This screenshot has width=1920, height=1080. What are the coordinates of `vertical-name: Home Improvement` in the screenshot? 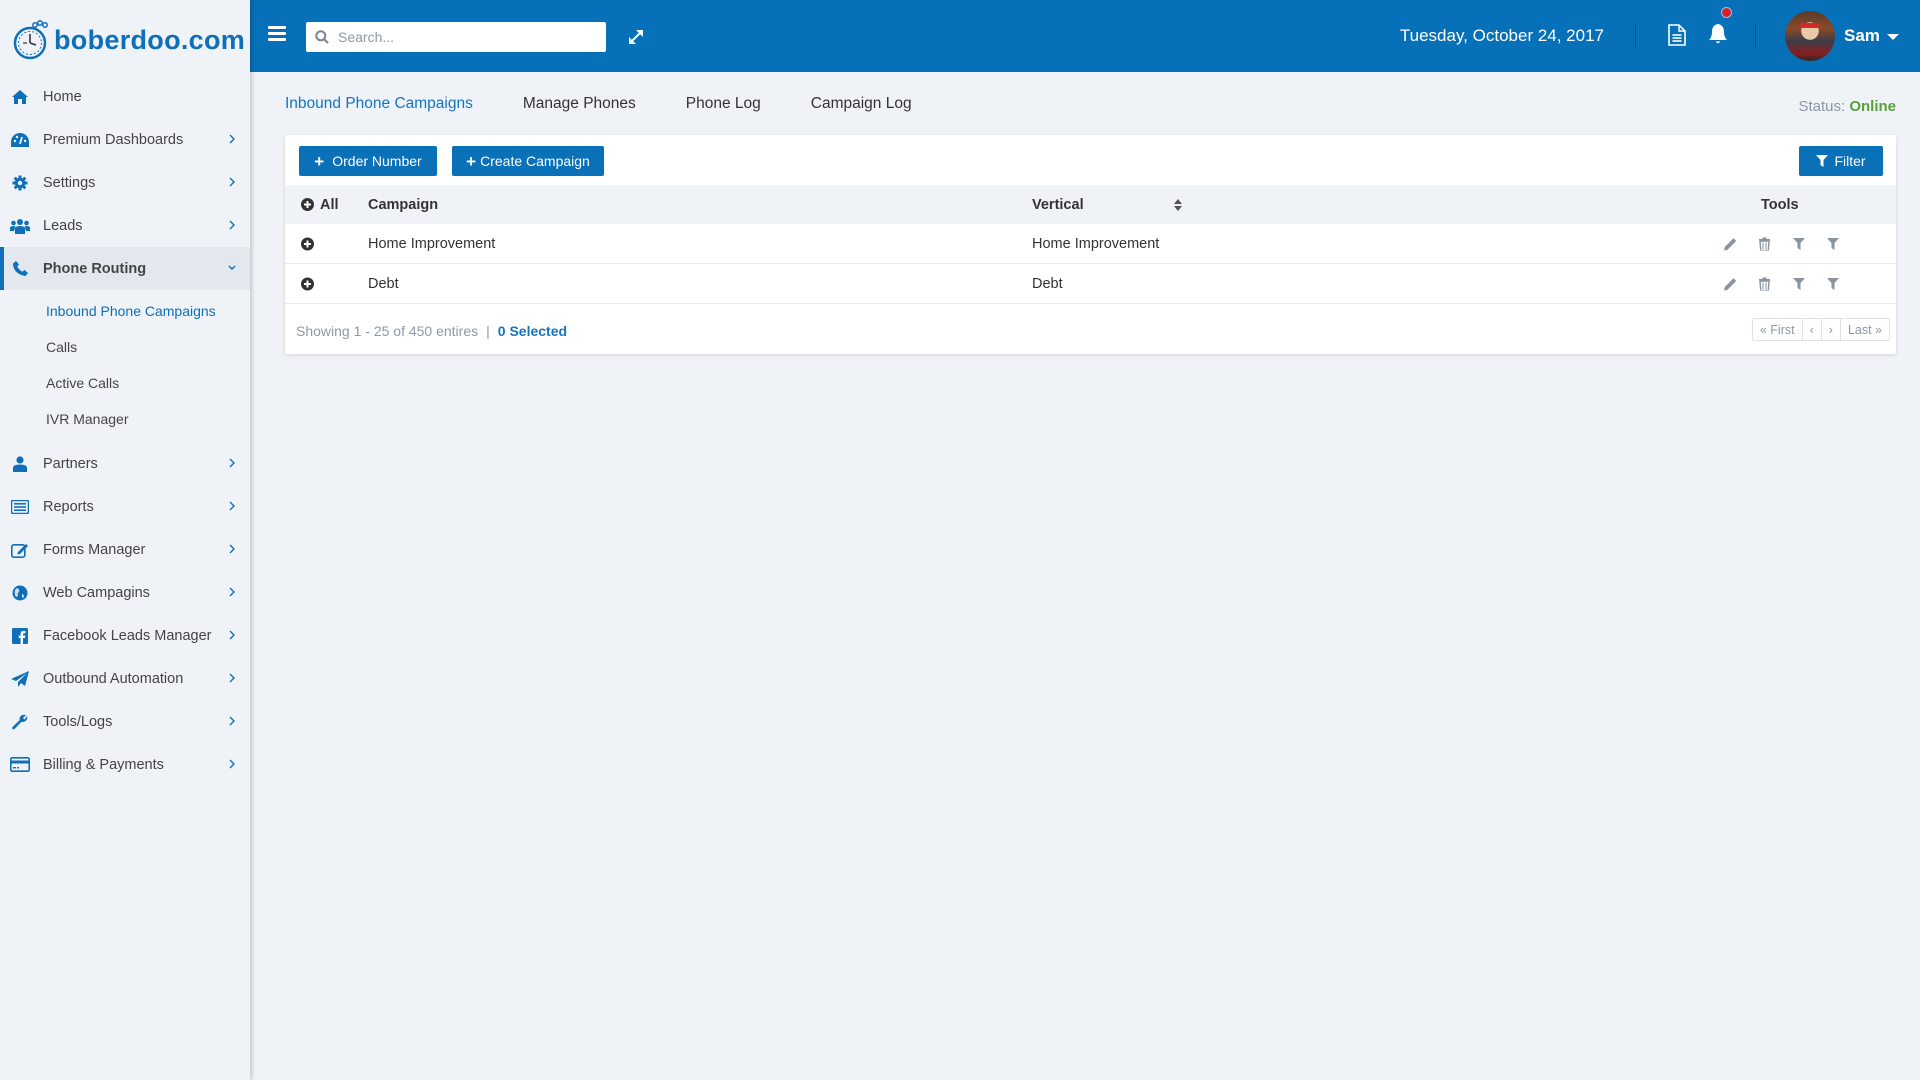 It's located at (1096, 243).